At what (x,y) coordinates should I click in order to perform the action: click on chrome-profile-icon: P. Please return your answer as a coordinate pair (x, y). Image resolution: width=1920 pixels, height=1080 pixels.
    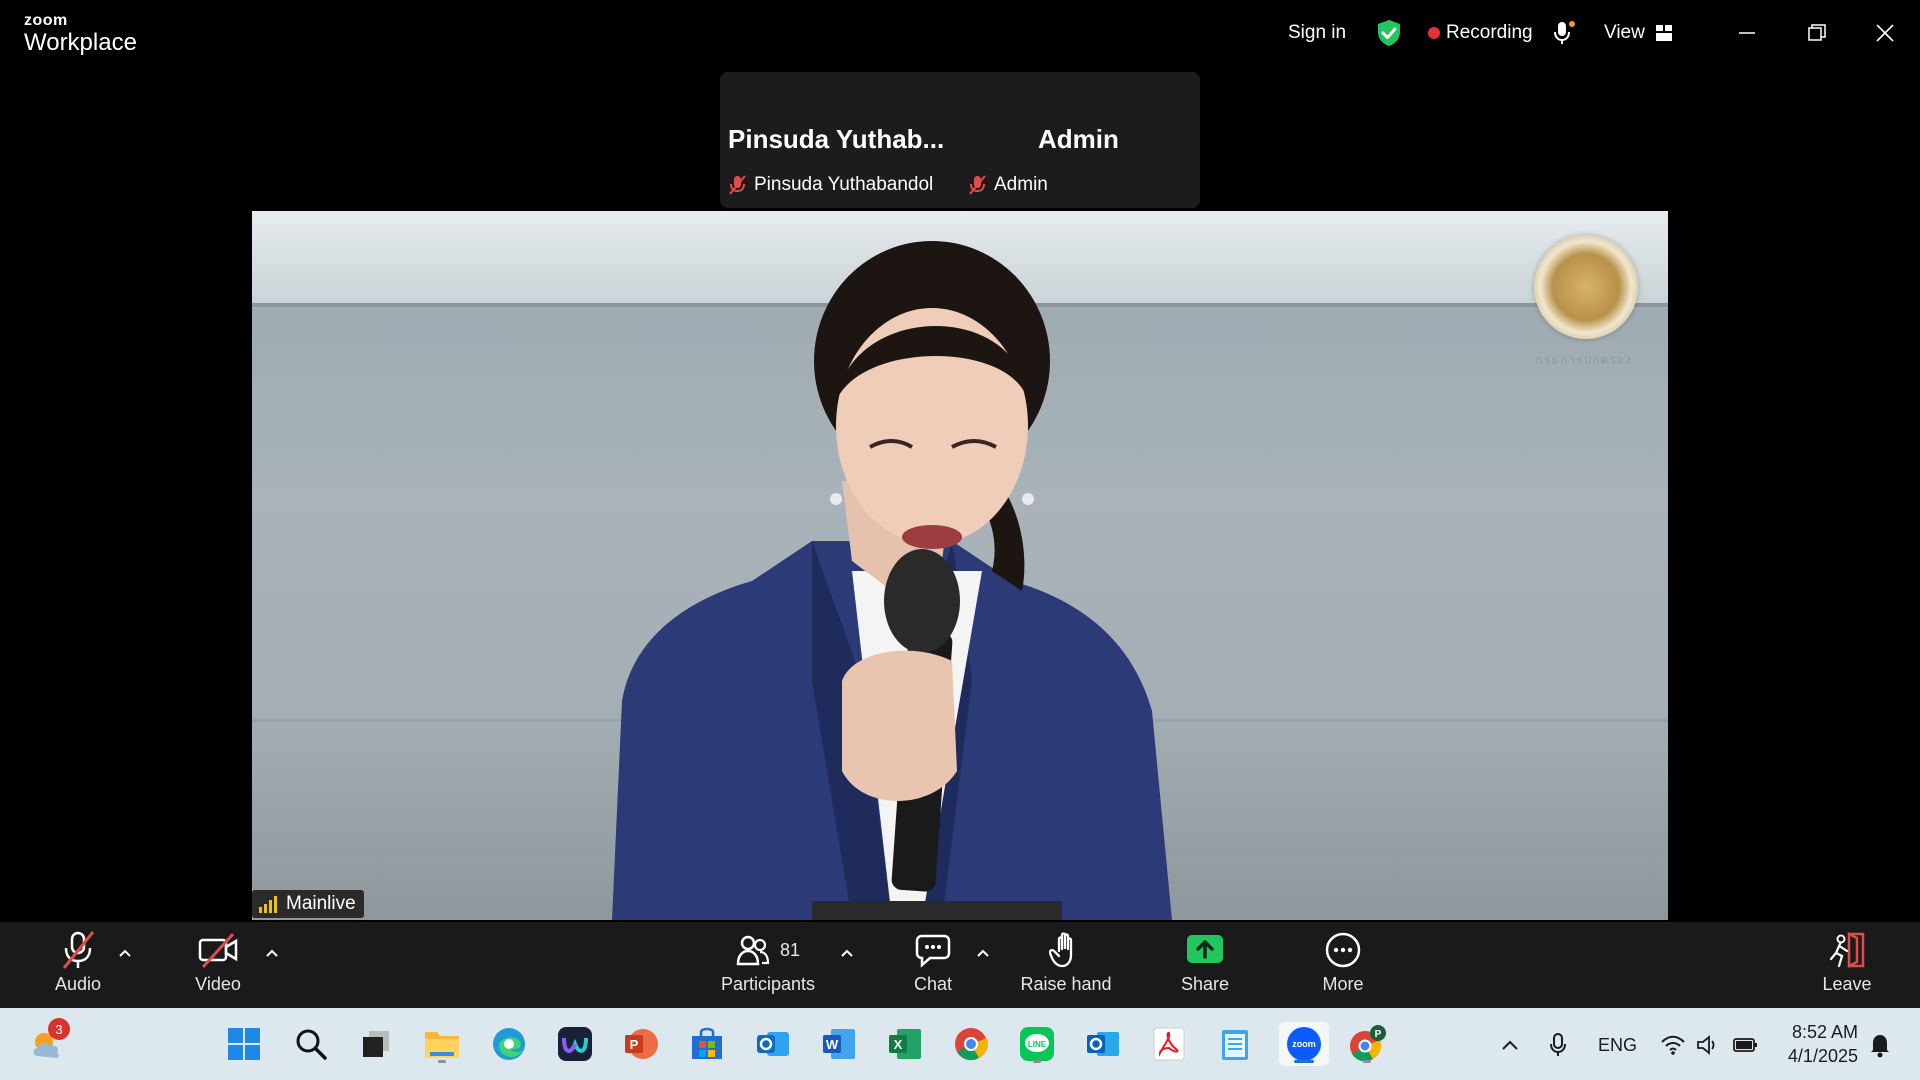
    Looking at the image, I should click on (1368, 1043).